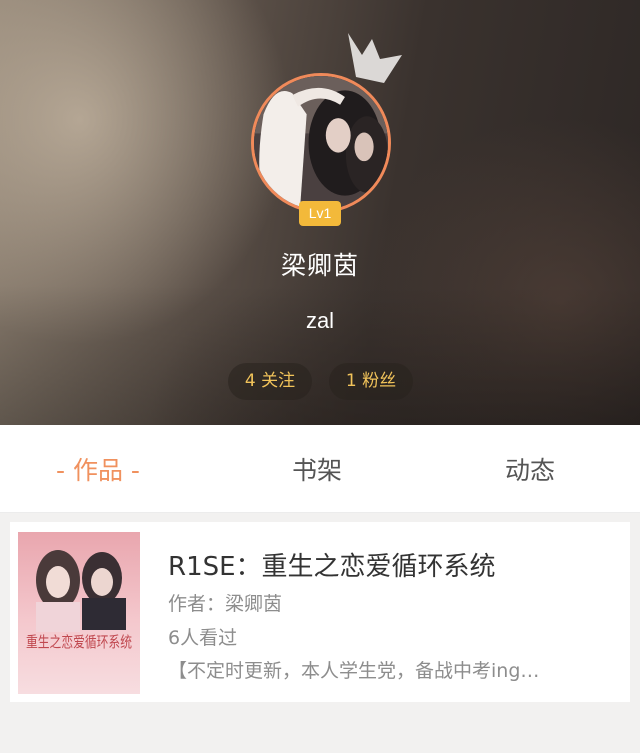 The image size is (640, 753). I want to click on user-signature: zal, so click(320, 320).